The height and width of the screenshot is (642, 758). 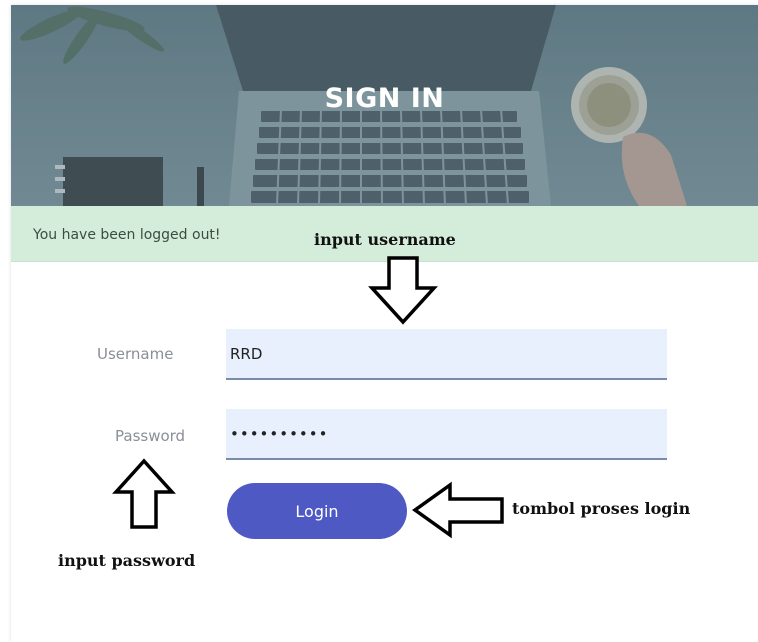 What do you see at coordinates (144, 493) in the screenshot?
I see `arrow-up-icon` at bounding box center [144, 493].